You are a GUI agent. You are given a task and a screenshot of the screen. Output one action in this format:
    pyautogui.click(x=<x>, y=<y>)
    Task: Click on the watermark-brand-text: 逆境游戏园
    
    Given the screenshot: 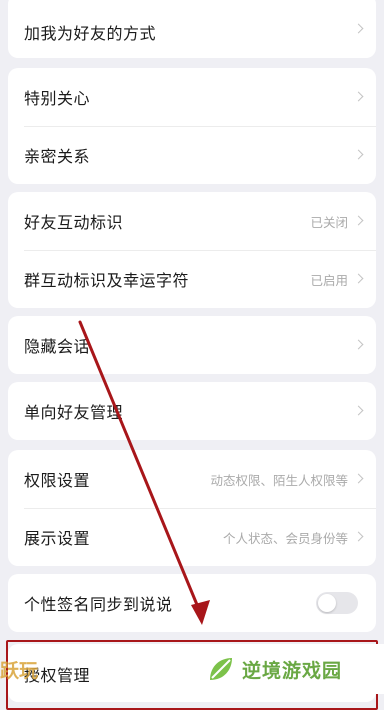 What is the action you would take?
    pyautogui.click(x=292, y=671)
    